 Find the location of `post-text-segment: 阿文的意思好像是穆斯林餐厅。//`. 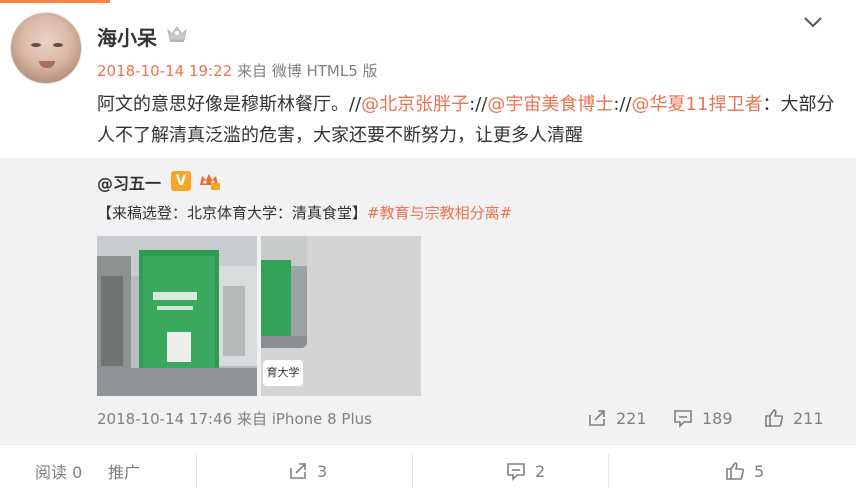

post-text-segment: 阿文的意思好像是穆斯林餐厅。// is located at coordinates (229, 104).